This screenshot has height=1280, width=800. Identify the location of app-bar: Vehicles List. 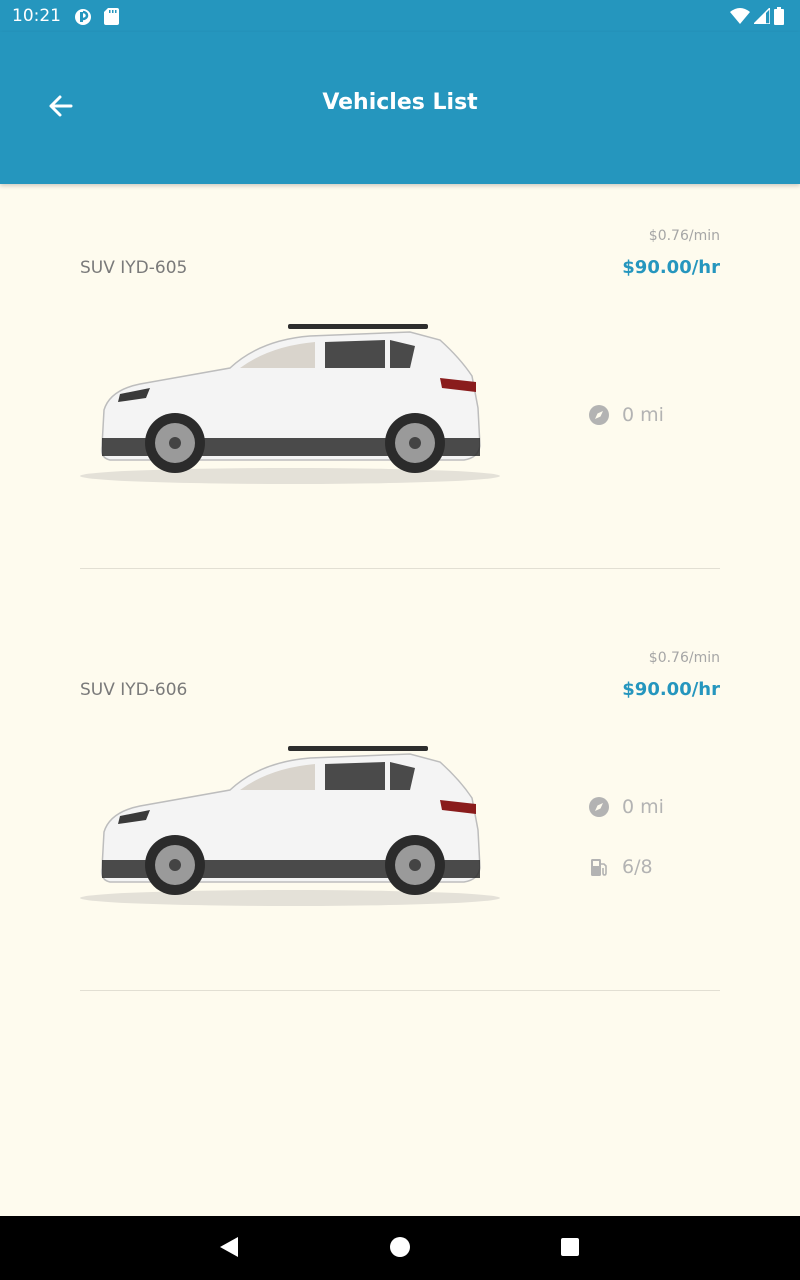
(400, 108).